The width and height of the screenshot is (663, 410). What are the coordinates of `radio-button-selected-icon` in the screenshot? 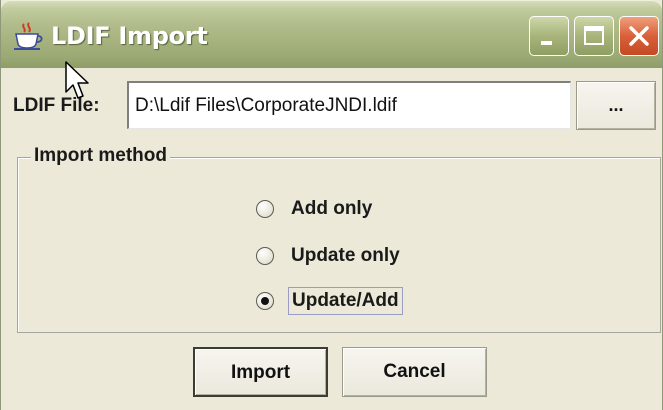 It's located at (265, 301).